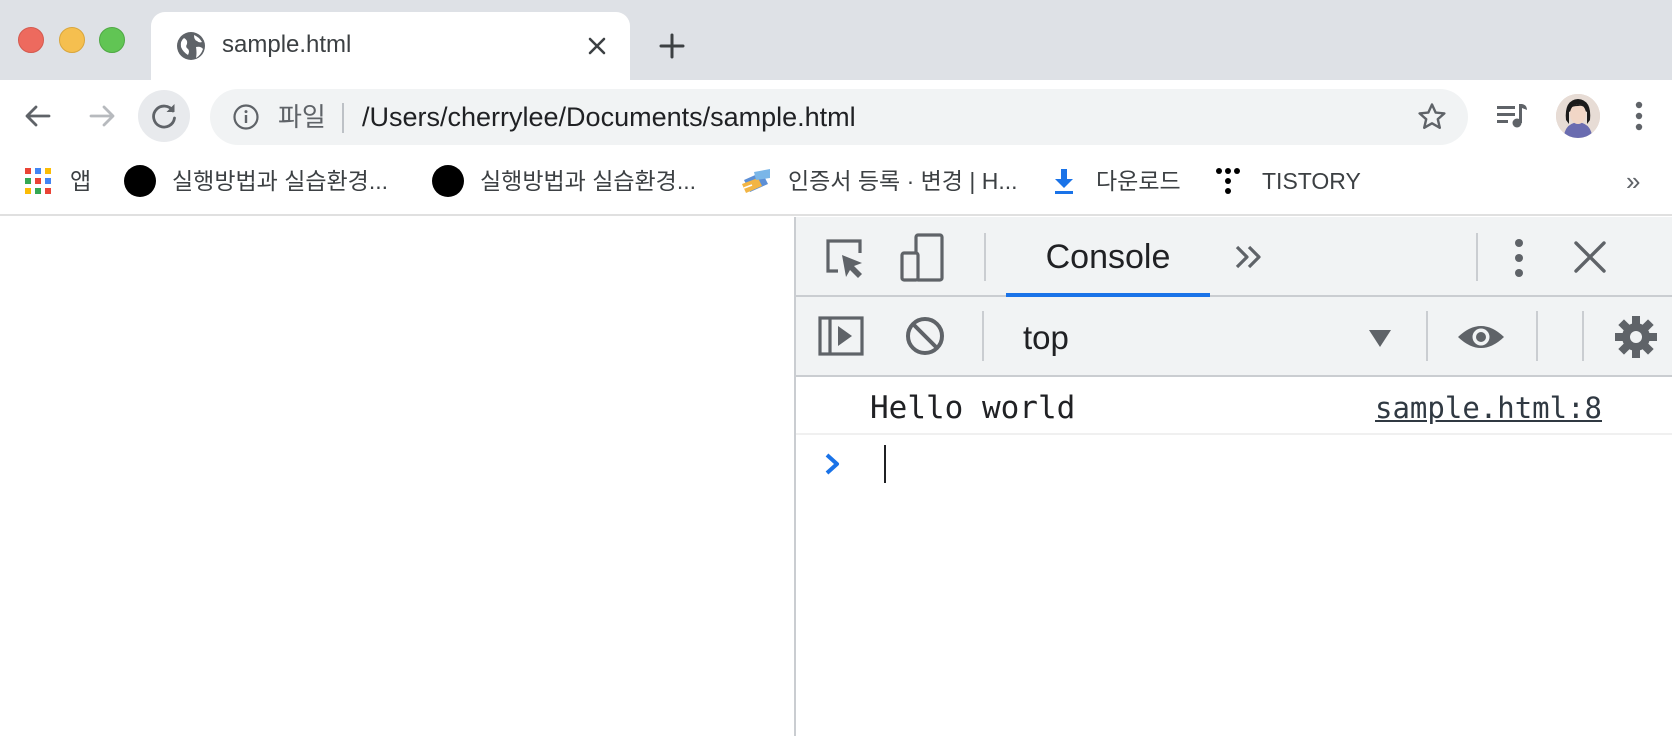  I want to click on devtools-menu-icon, so click(1519, 258).